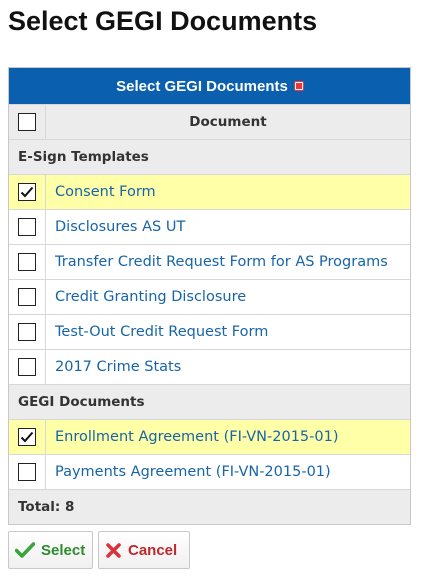  I want to click on table-row: Credit Granting Disclosure, so click(209, 296).